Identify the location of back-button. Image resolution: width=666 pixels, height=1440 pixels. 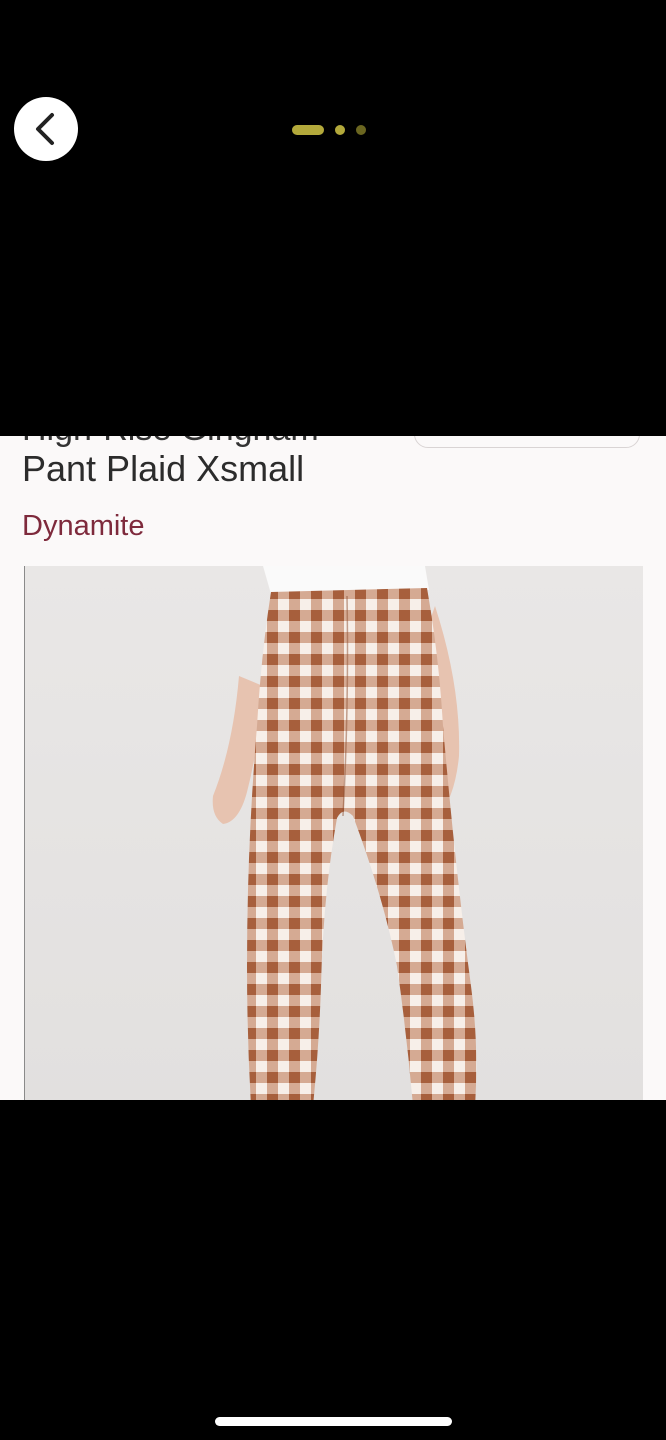
(46, 129).